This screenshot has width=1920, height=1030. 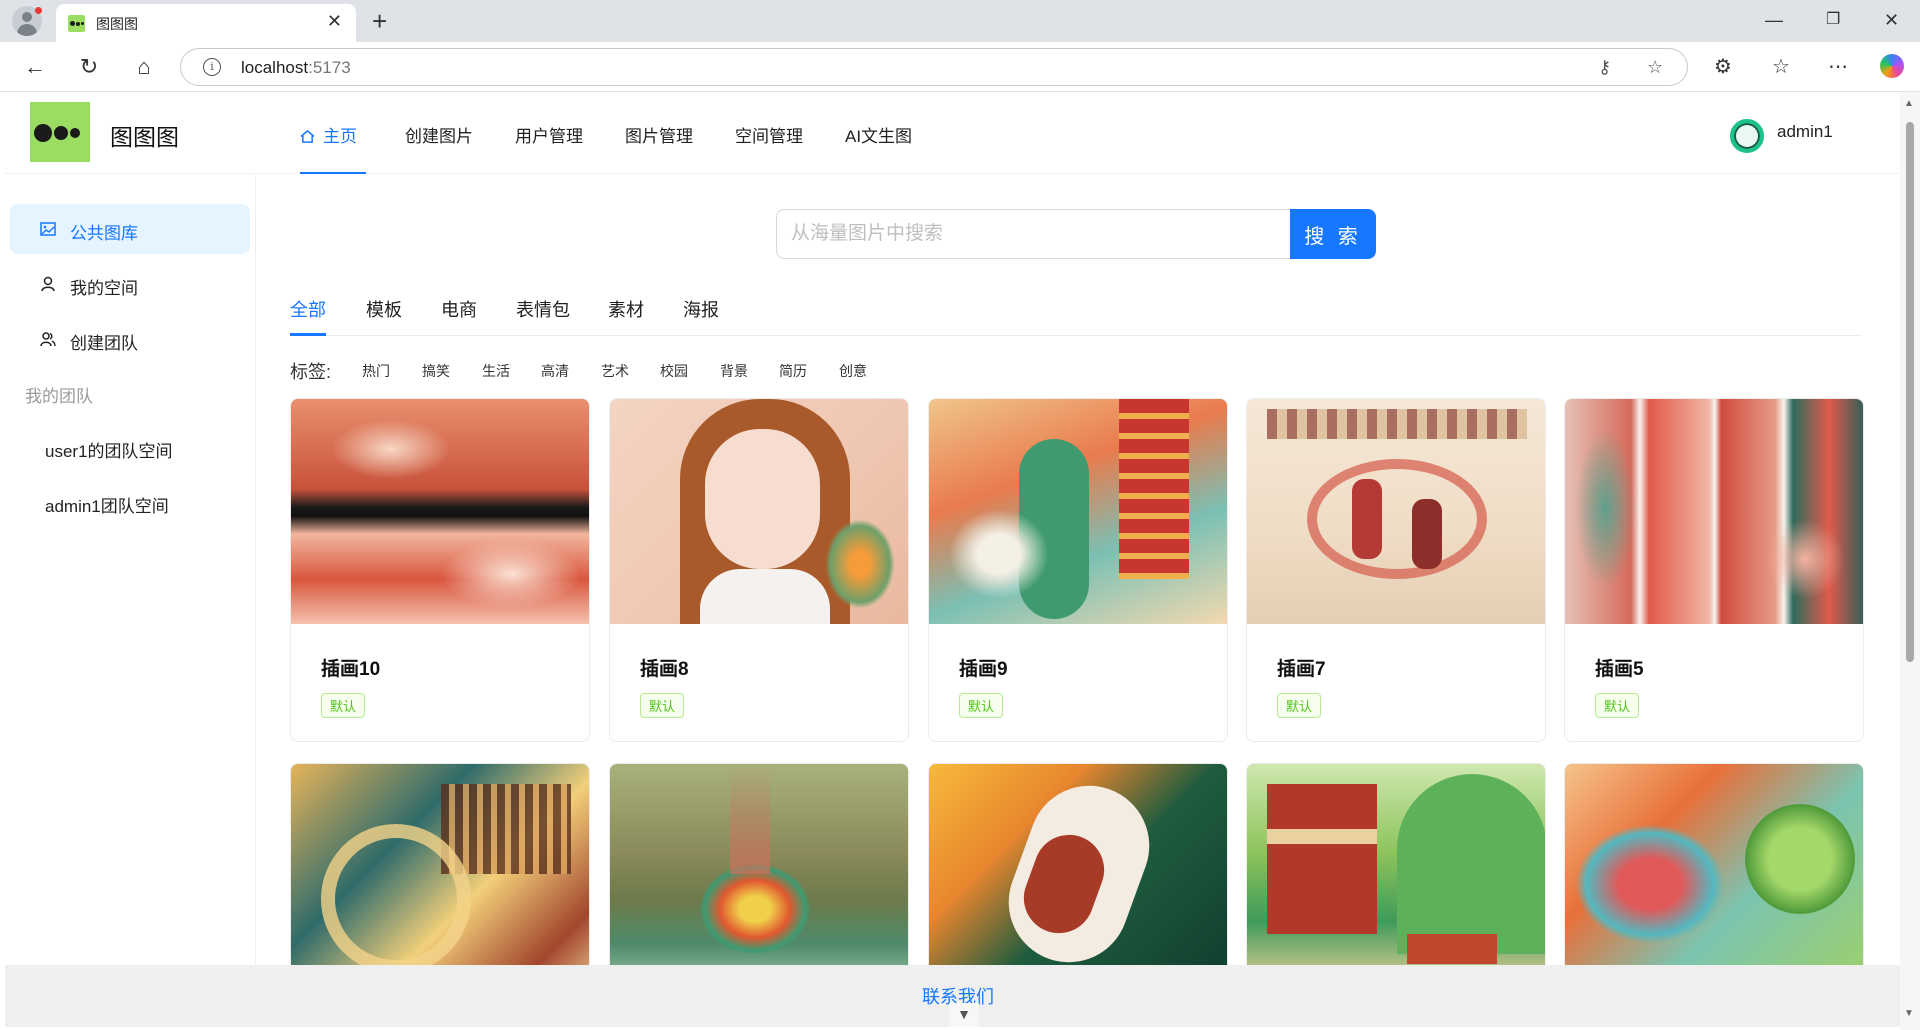 I want to click on tab-emoji: 表情包, so click(x=543, y=316).